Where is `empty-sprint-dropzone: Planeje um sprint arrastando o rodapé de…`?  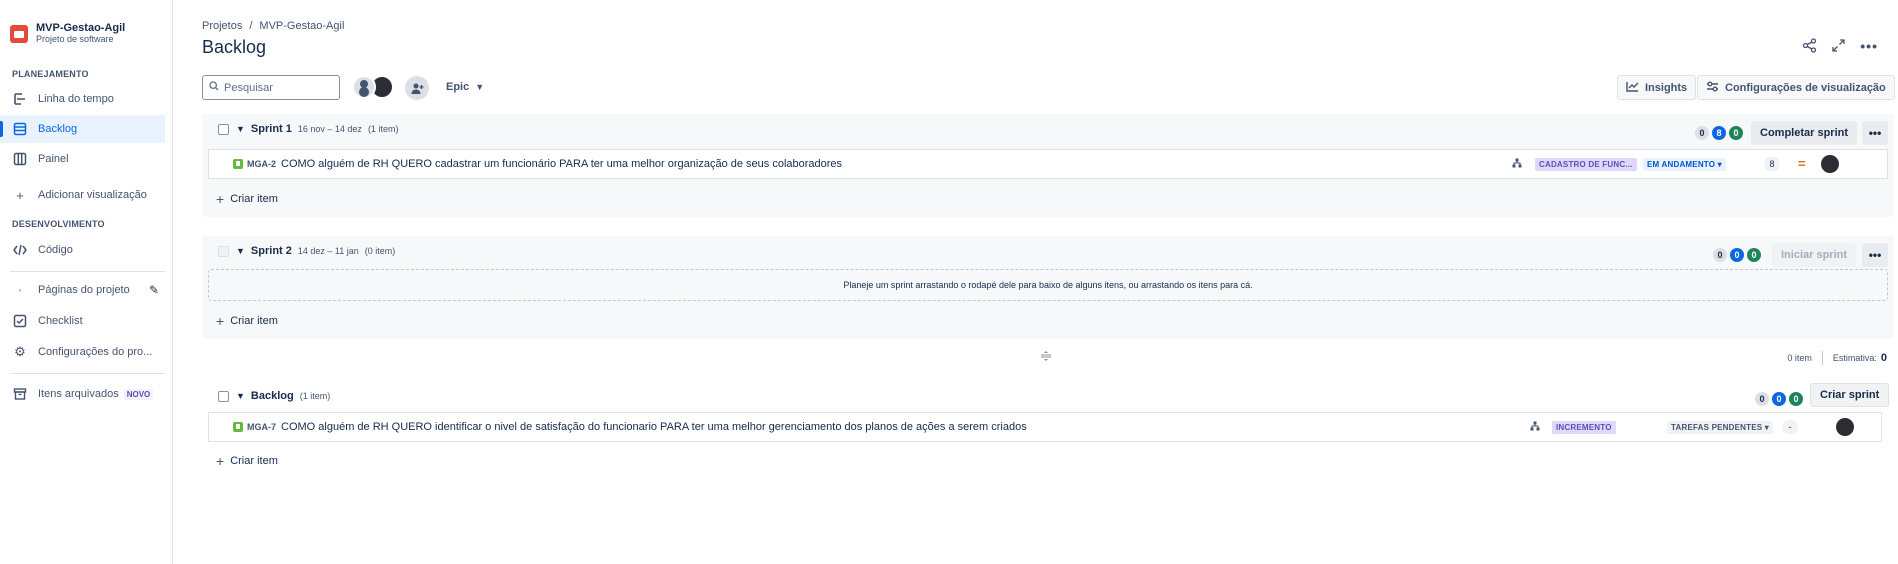 empty-sprint-dropzone: Planeje um sprint arrastando o rodapé de… is located at coordinates (1048, 285).